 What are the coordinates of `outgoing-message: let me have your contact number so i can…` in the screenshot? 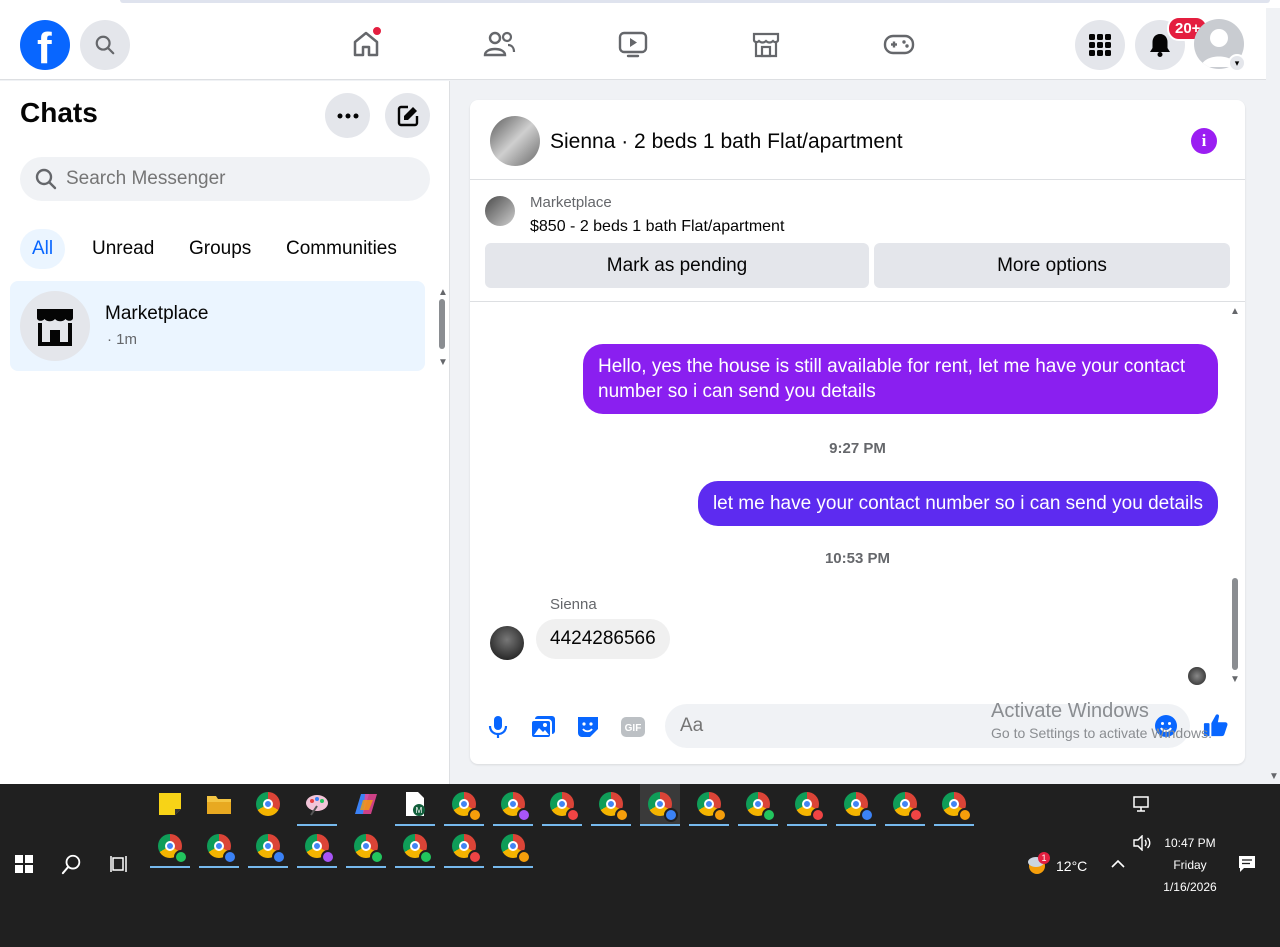 It's located at (957, 503).